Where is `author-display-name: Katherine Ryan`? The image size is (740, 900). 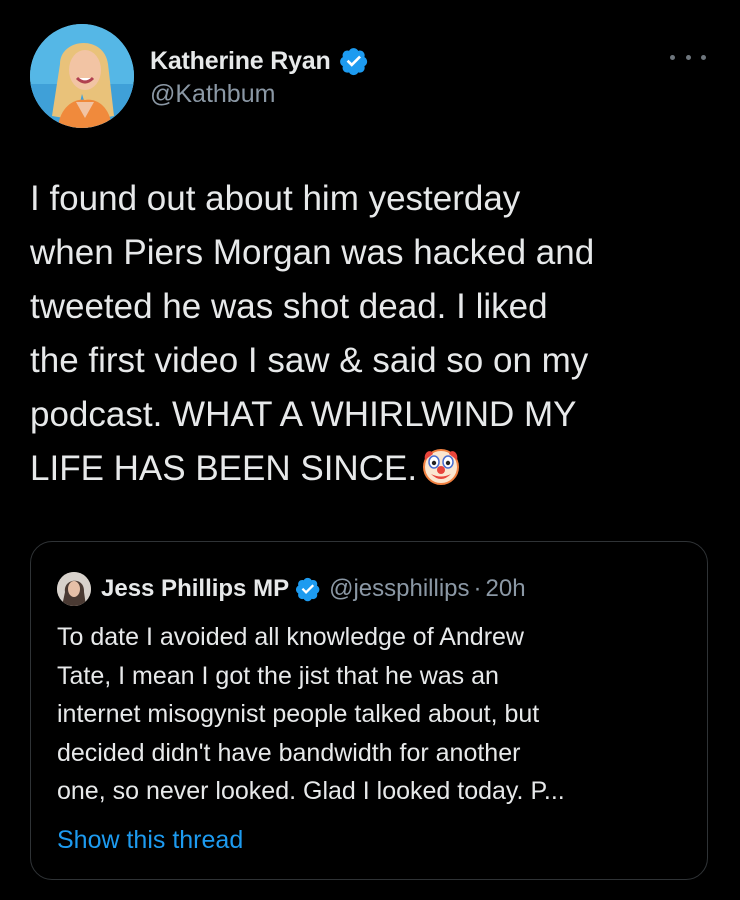
author-display-name: Katherine Ryan is located at coordinates (240, 61).